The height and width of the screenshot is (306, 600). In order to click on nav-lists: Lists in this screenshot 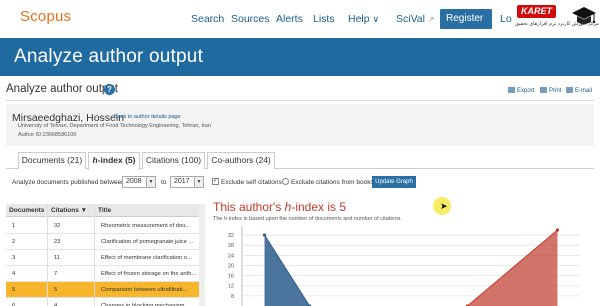, I will do `click(324, 19)`.